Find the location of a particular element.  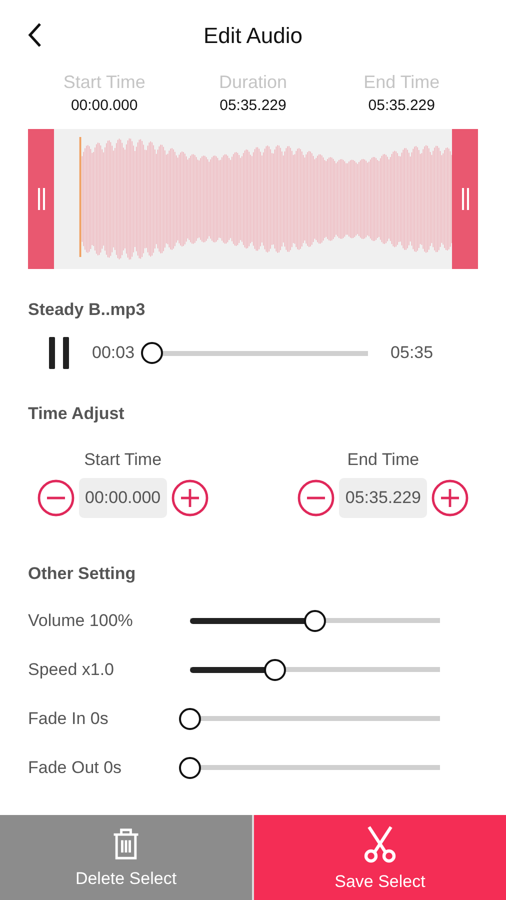

time-label: Start Time is located at coordinates (104, 82).